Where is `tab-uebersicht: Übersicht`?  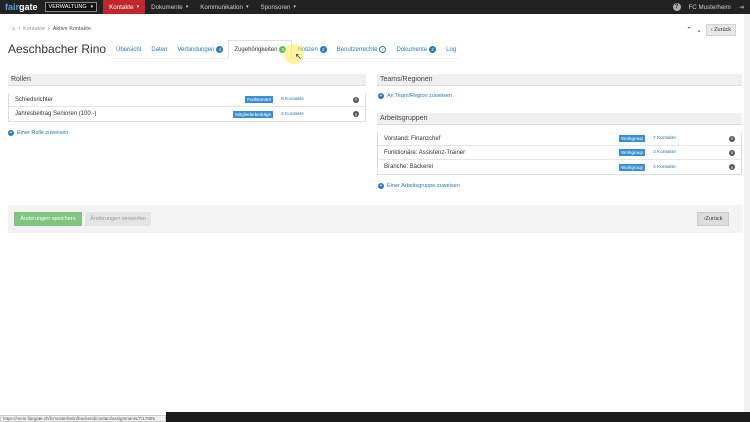
tab-uebersicht: Übersicht is located at coordinates (128, 49).